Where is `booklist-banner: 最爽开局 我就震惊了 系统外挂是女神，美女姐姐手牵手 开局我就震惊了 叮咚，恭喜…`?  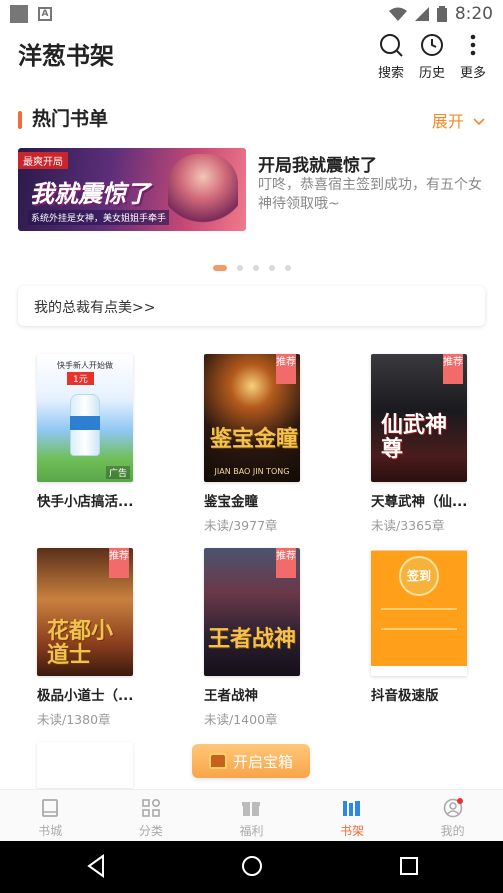 booklist-banner: 最爽开局 我就震惊了 系统外挂是女神，美女姐姐手牵手 开局我就震惊了 叮咚，恭喜… is located at coordinates (251, 191).